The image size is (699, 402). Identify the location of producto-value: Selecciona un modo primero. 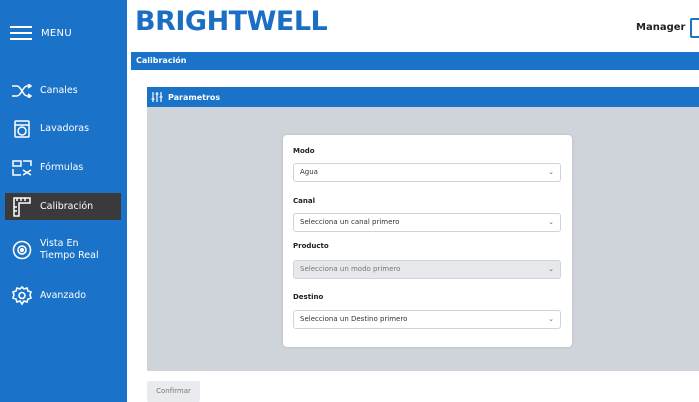
(350, 269).